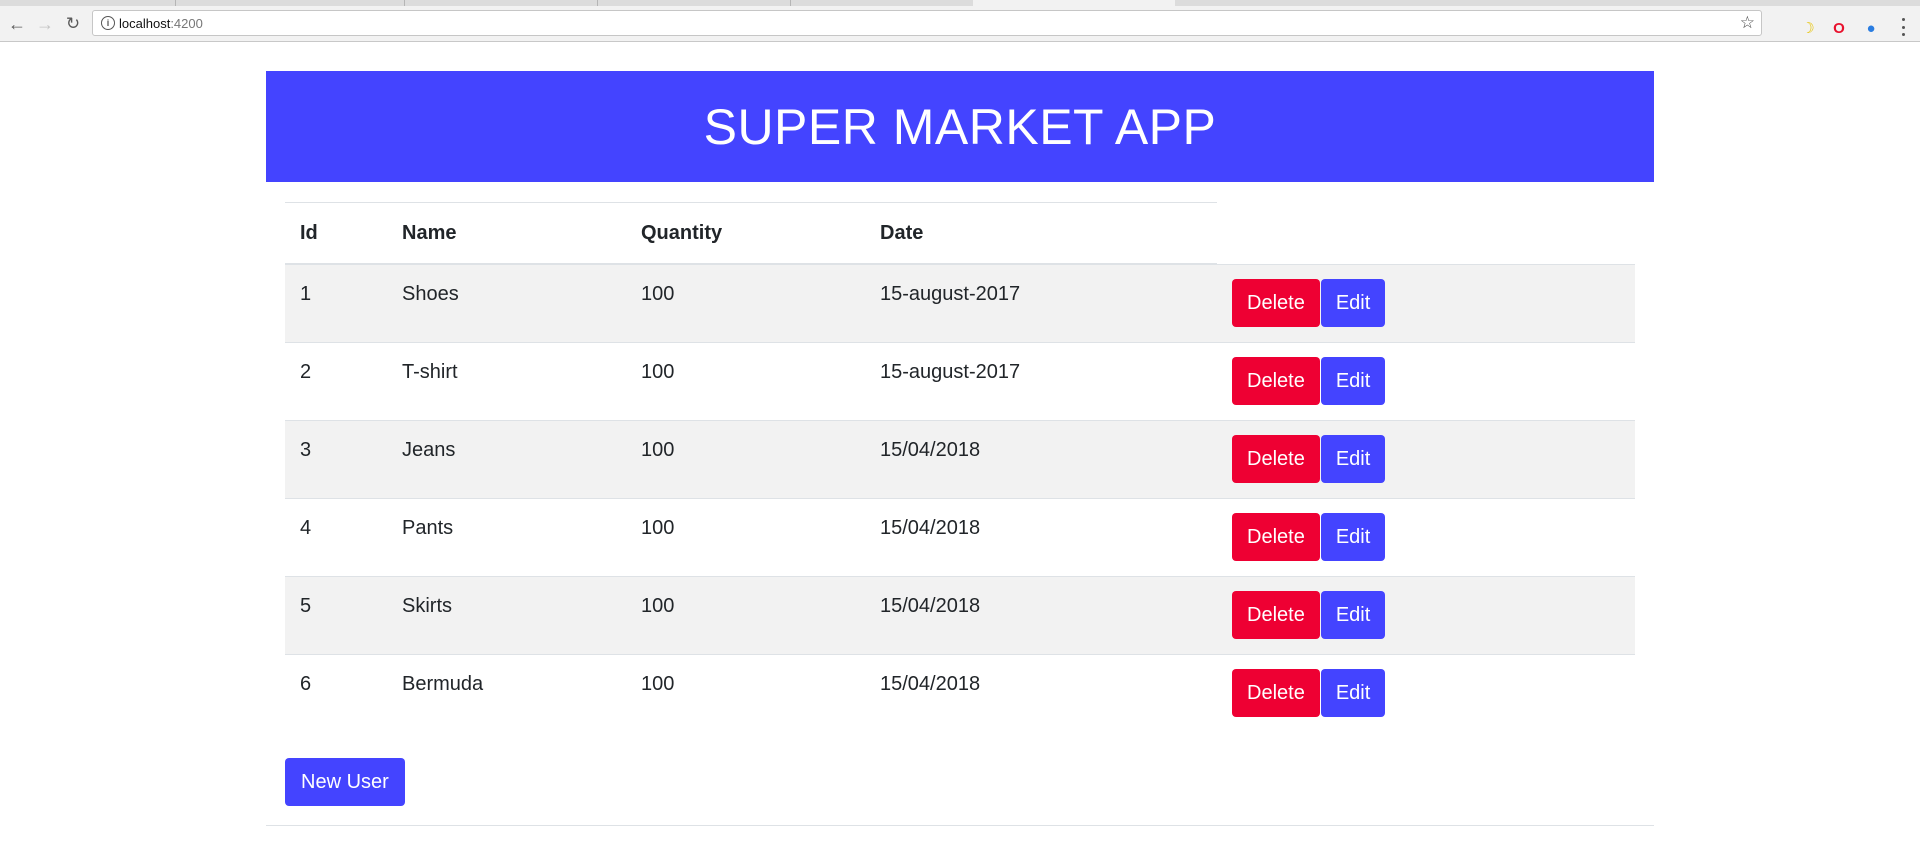 The width and height of the screenshot is (1920, 850). I want to click on column-header-name: Name, so click(506, 233).